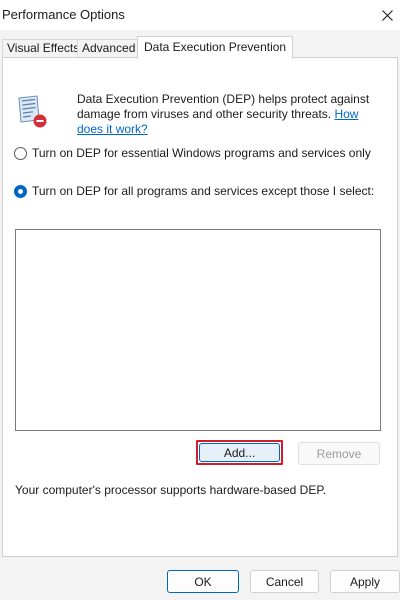  I want to click on remove-button: Remove, so click(339, 453).